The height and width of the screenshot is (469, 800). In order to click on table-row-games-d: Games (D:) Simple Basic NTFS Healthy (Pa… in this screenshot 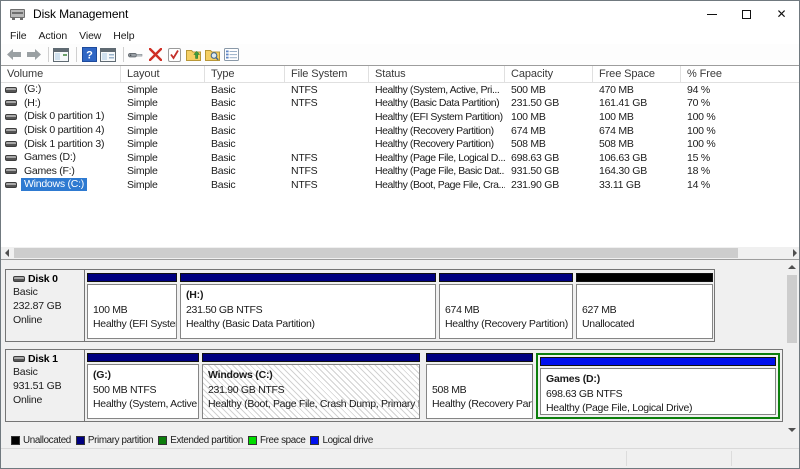, I will do `click(400, 158)`.